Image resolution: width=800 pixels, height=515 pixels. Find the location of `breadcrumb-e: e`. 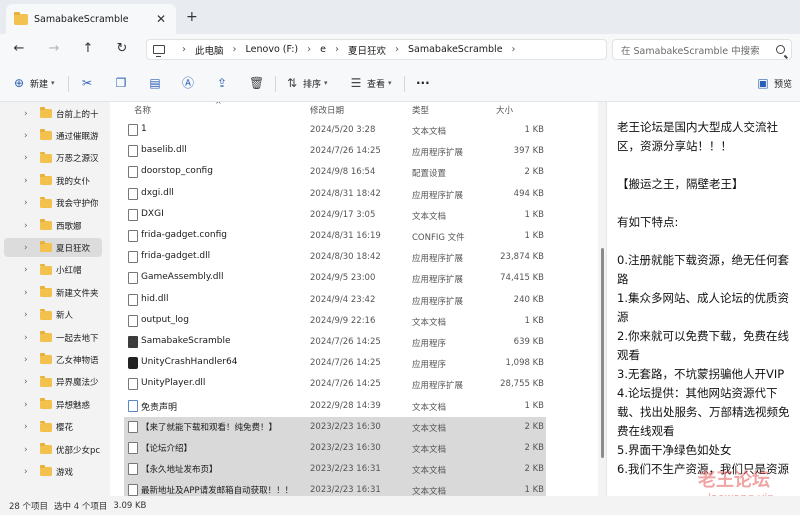

breadcrumb-e: e is located at coordinates (323, 49).